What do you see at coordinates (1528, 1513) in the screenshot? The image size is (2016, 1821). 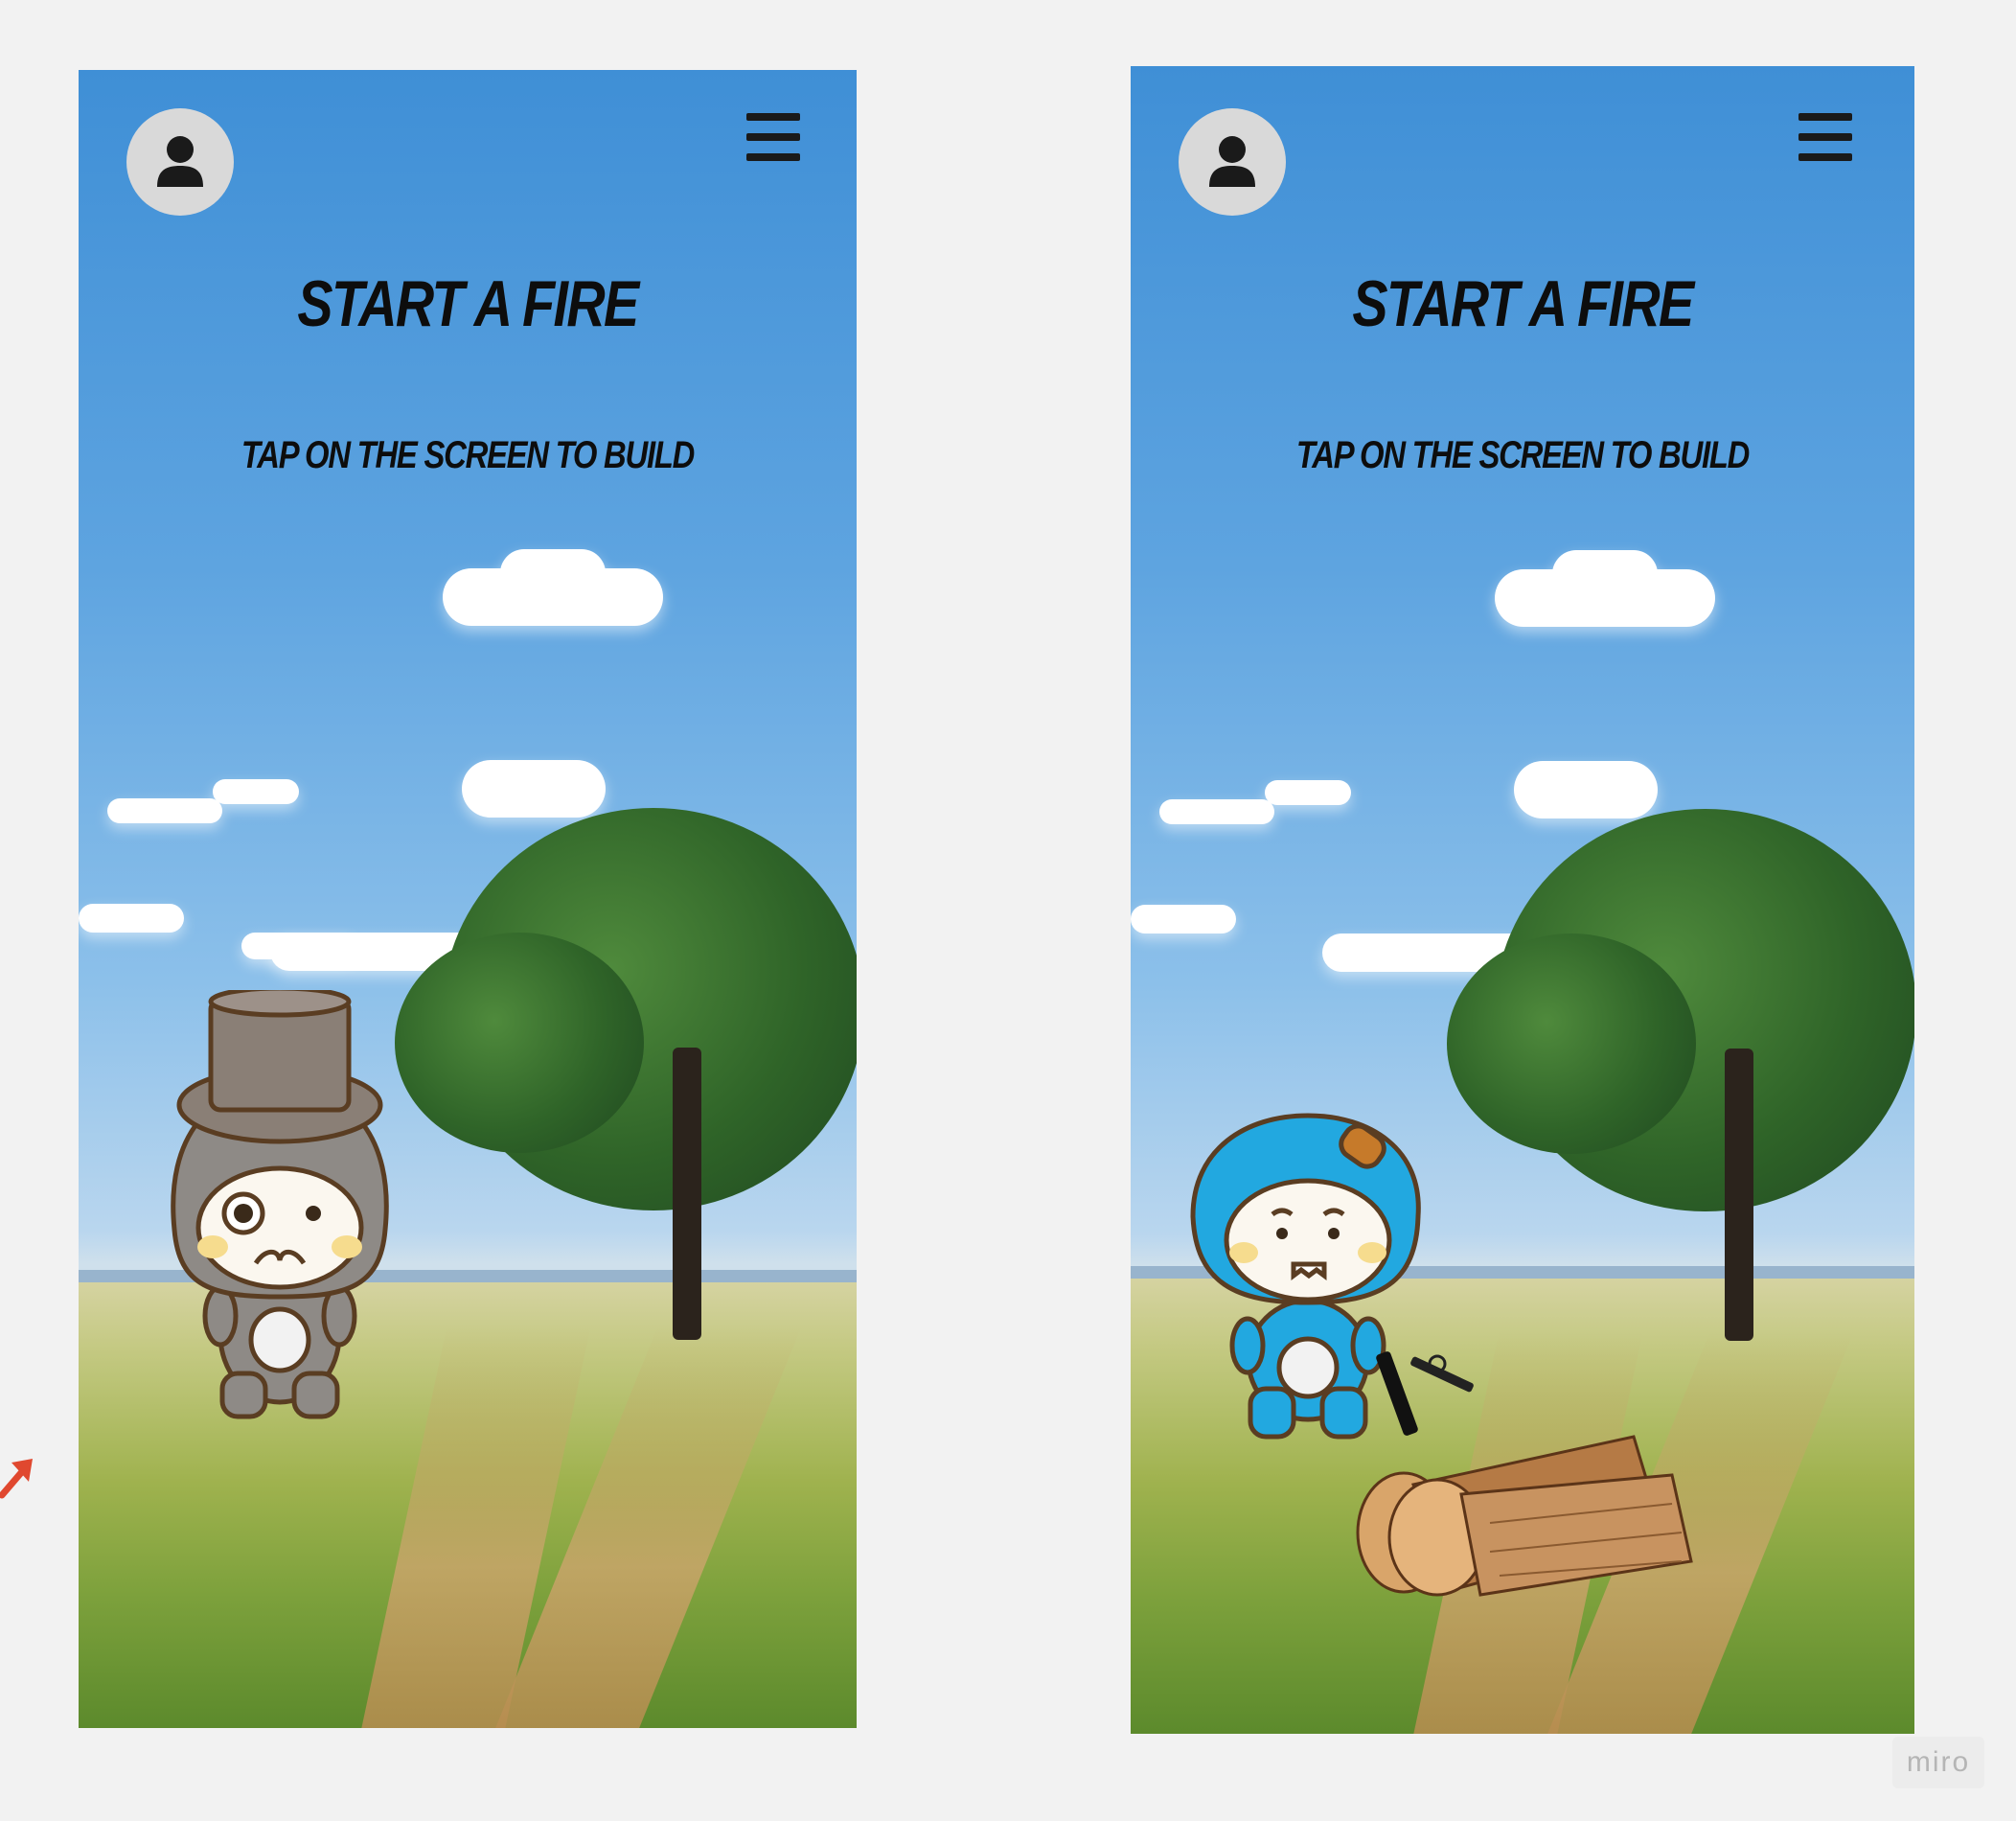 I see `firewood-logs` at bounding box center [1528, 1513].